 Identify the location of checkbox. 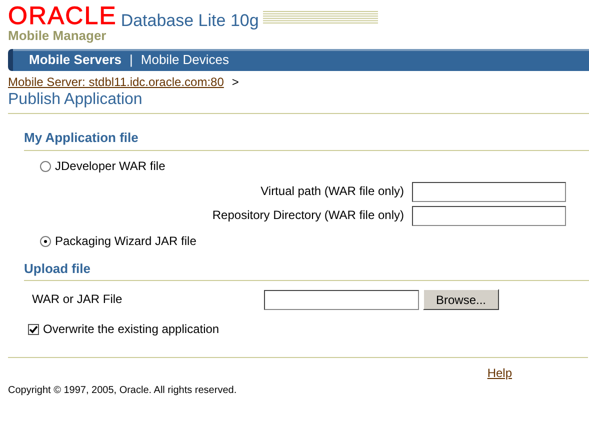
(33, 330).